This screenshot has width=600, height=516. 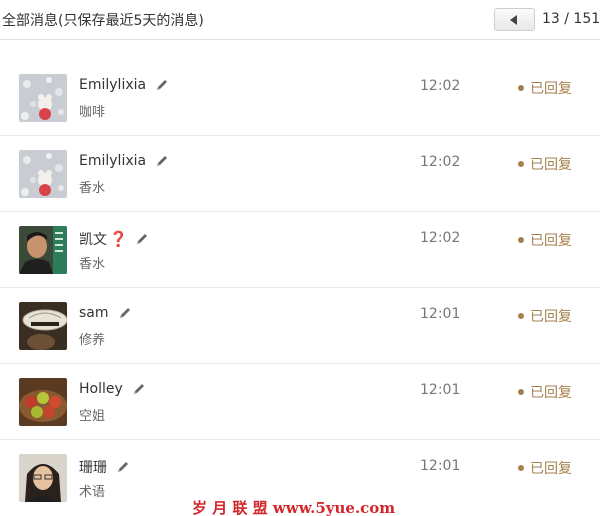 I want to click on prev-page-button, so click(x=514, y=19).